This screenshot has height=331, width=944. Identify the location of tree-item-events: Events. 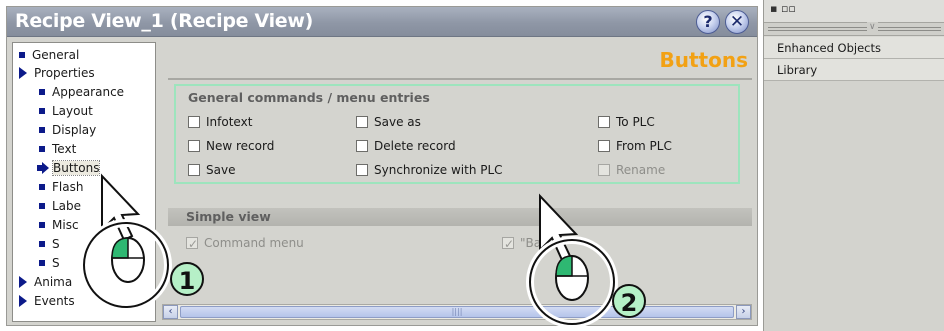
(47, 301).